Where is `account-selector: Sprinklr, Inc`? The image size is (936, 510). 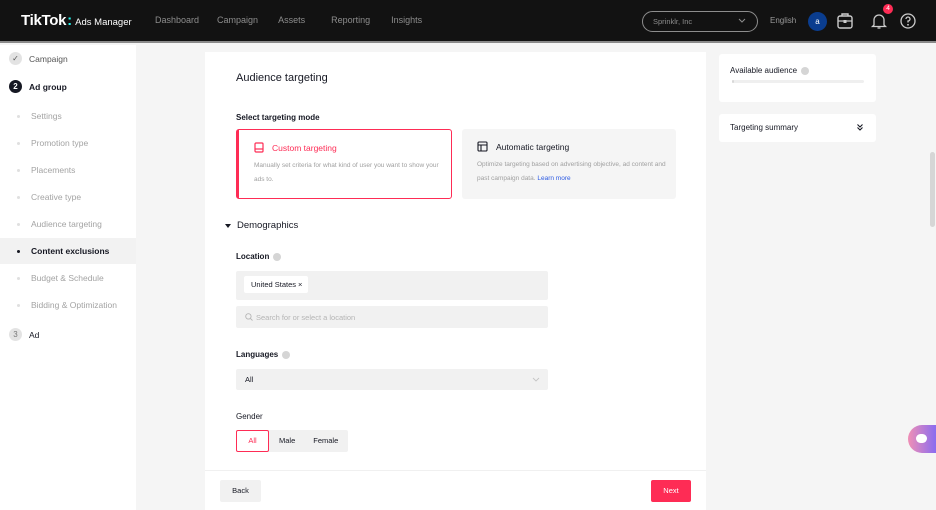
account-selector: Sprinklr, Inc is located at coordinates (700, 21).